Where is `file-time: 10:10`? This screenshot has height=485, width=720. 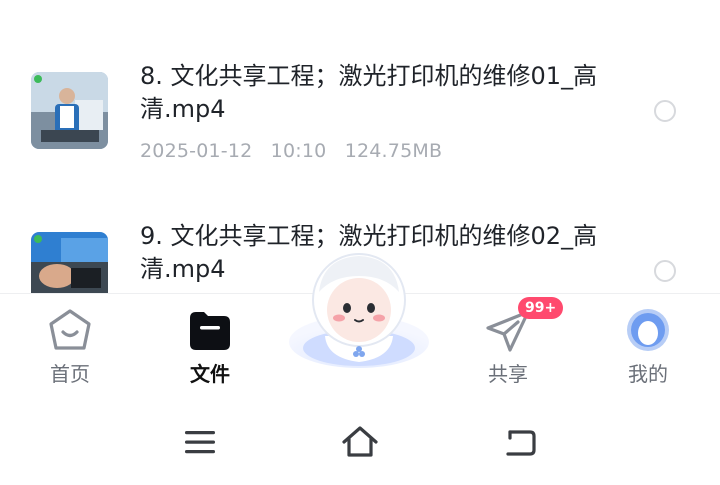 file-time: 10:10 is located at coordinates (298, 151).